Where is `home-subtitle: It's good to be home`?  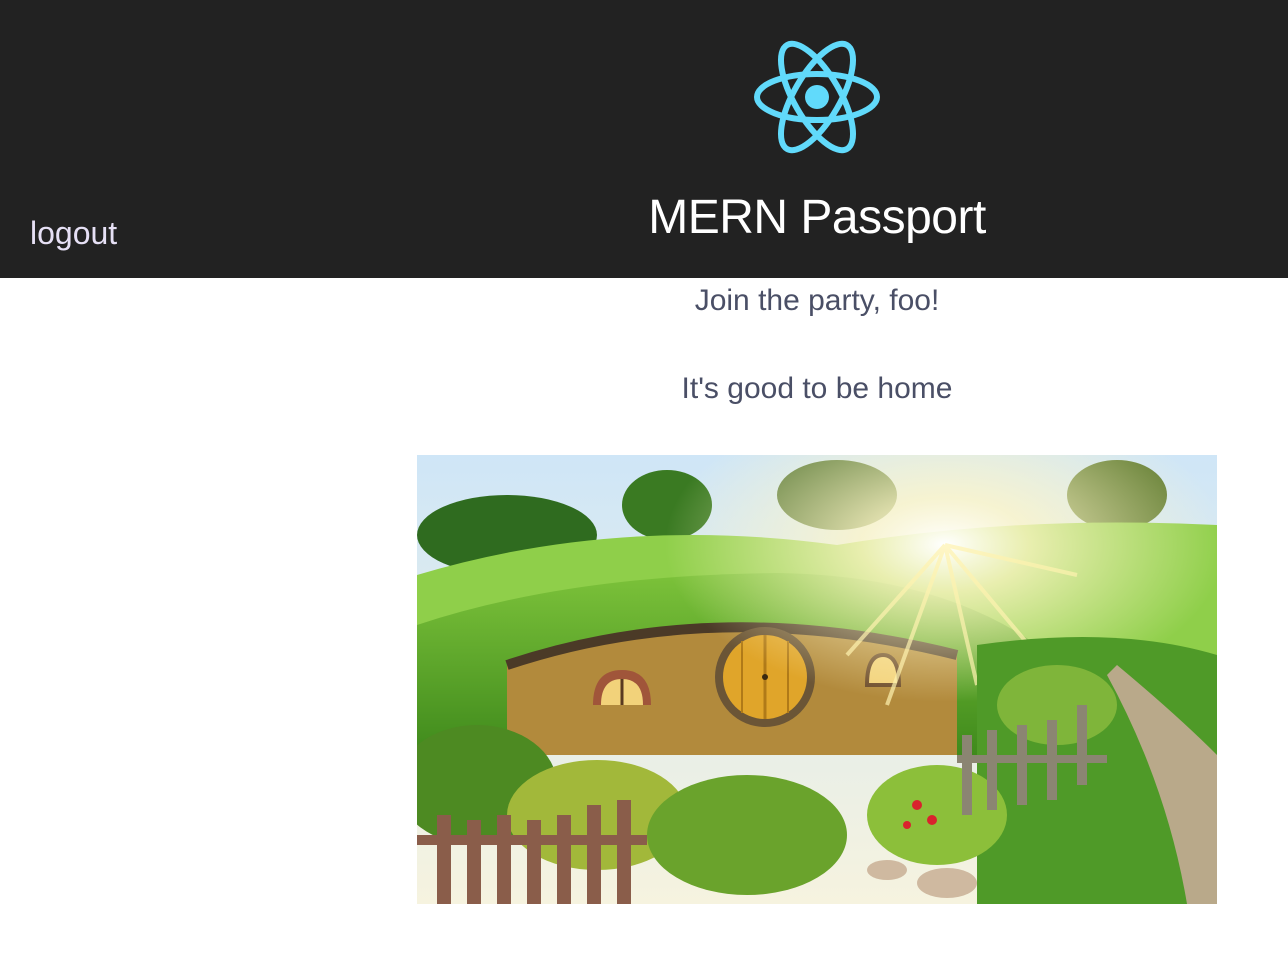
home-subtitle: It's good to be home is located at coordinates (817, 388).